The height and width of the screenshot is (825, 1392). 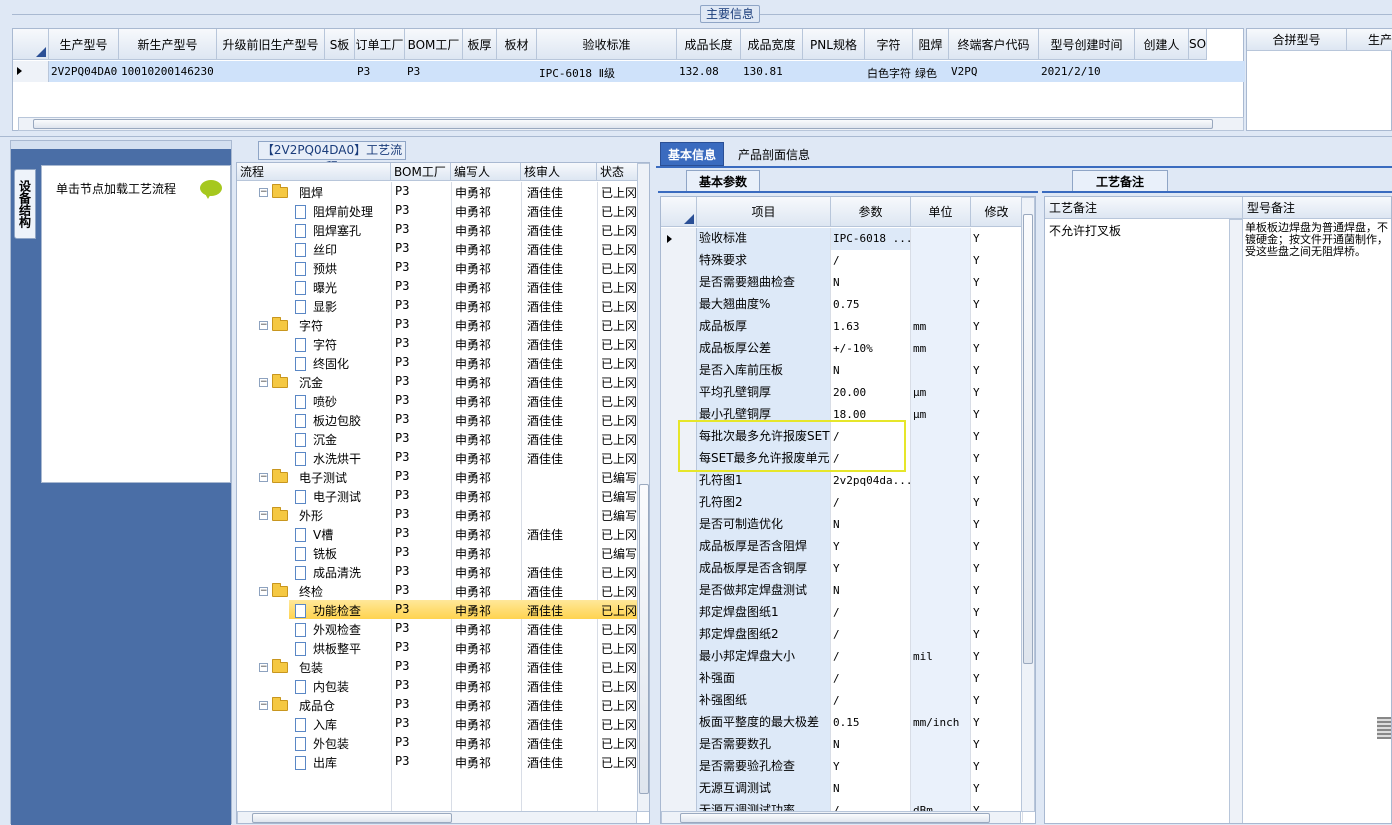 I want to click on col-header: 验收标准, so click(x=607, y=44).